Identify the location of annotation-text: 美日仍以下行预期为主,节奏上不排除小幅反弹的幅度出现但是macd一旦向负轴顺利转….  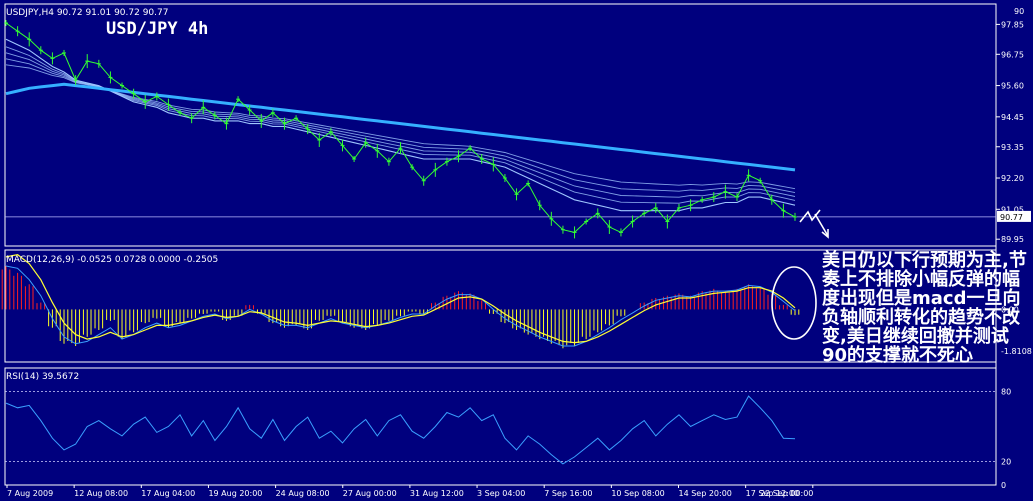
(924, 308).